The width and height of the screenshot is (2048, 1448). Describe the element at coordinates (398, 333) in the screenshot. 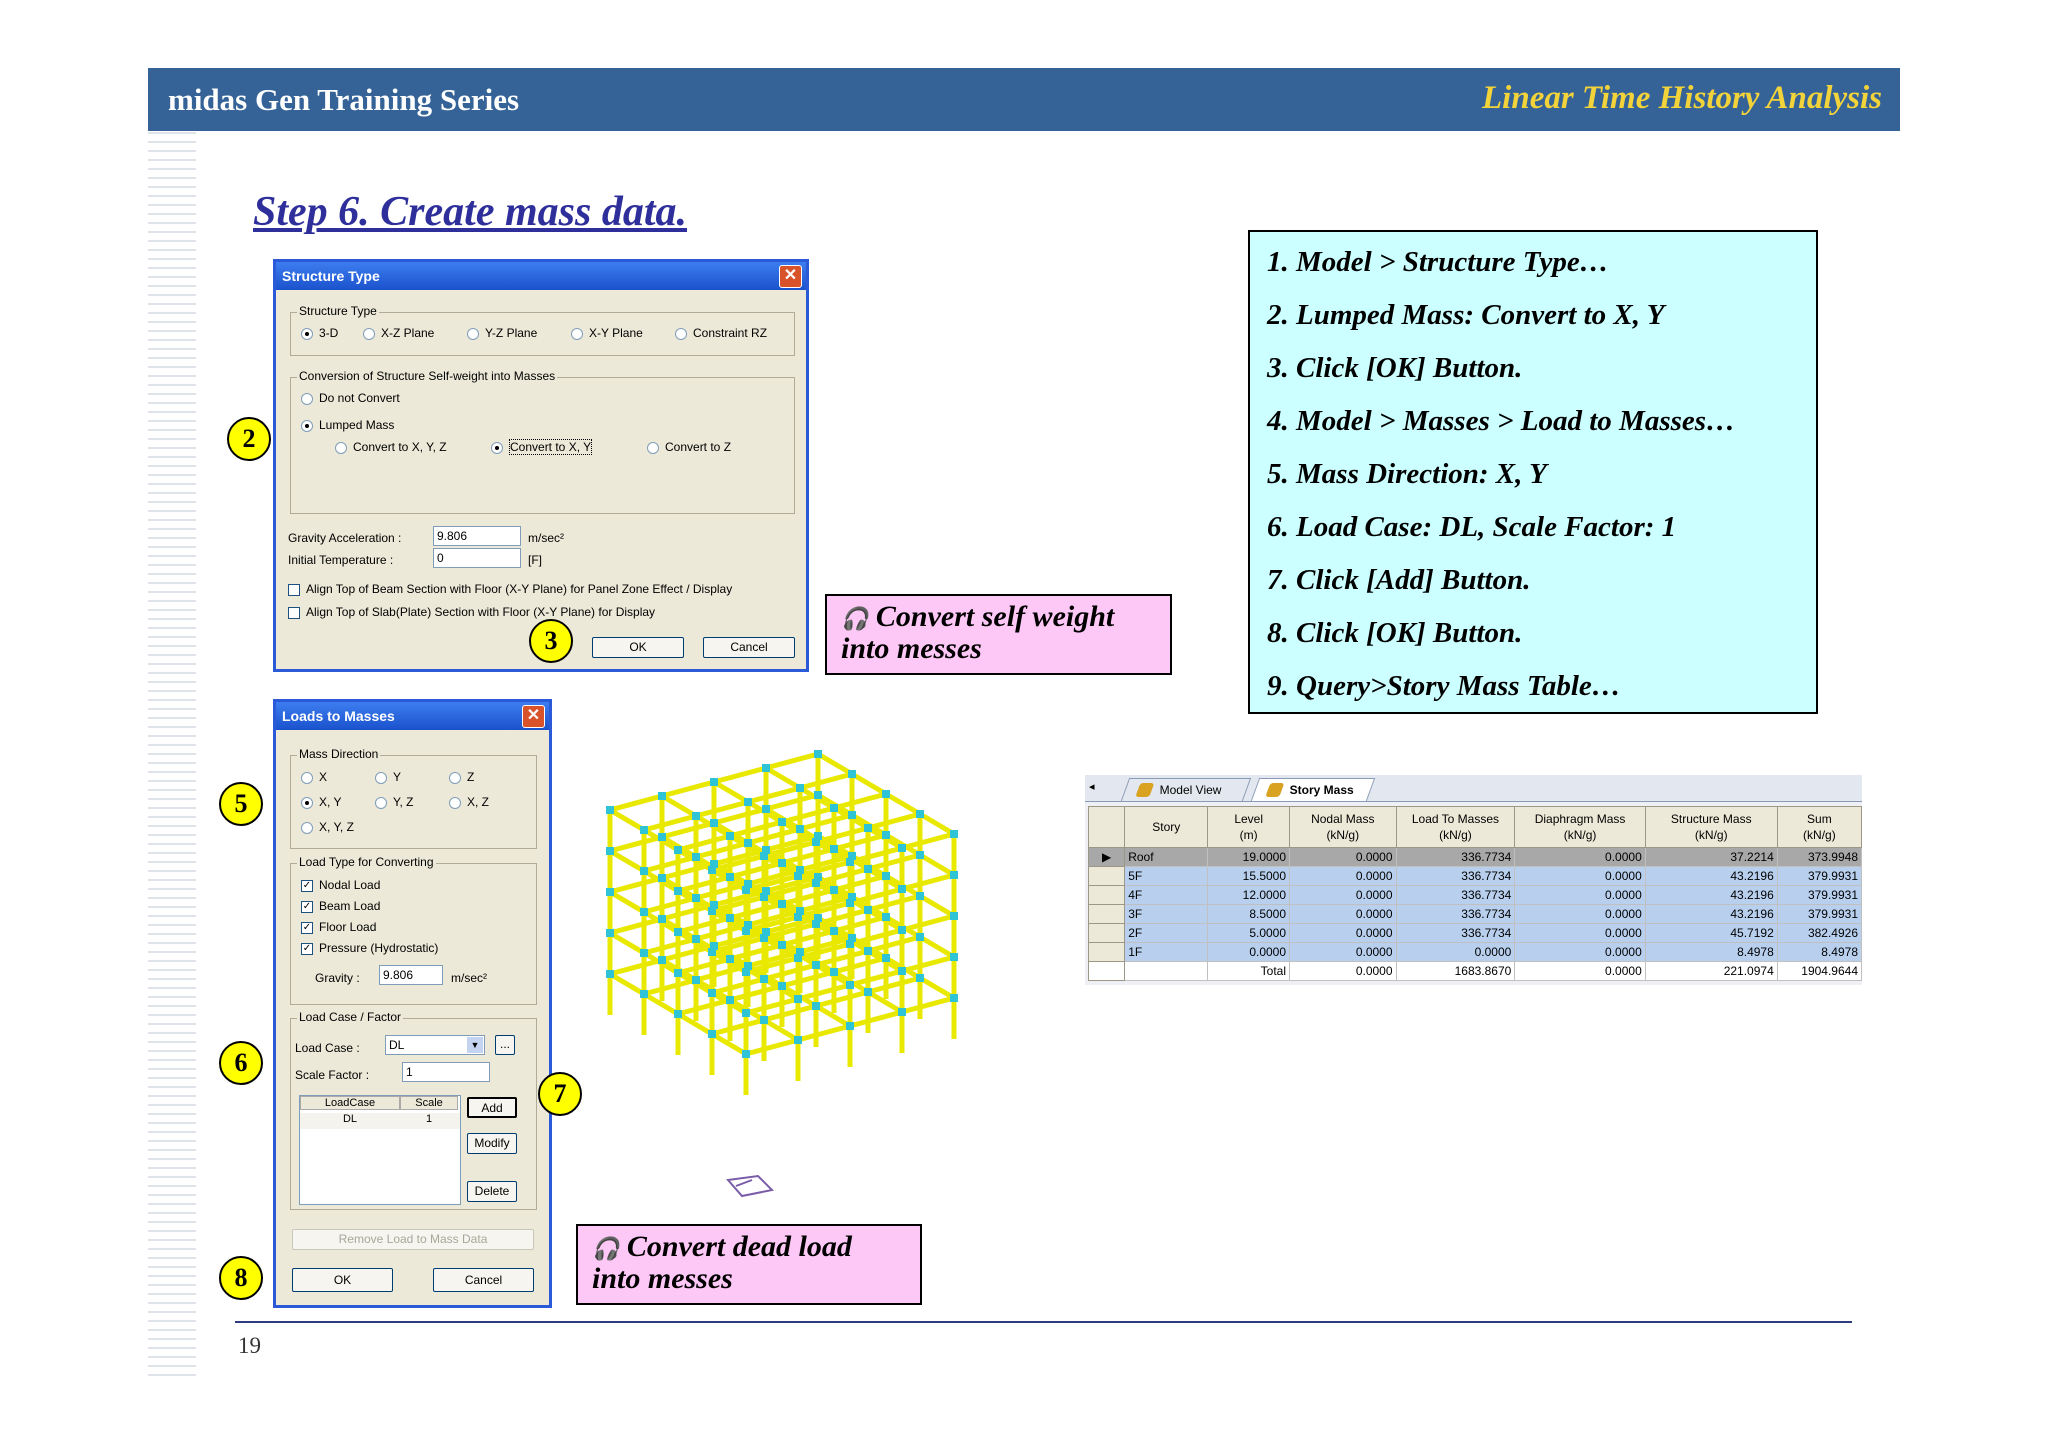

I see `radio-xz-plane: X-Z Plane` at that location.